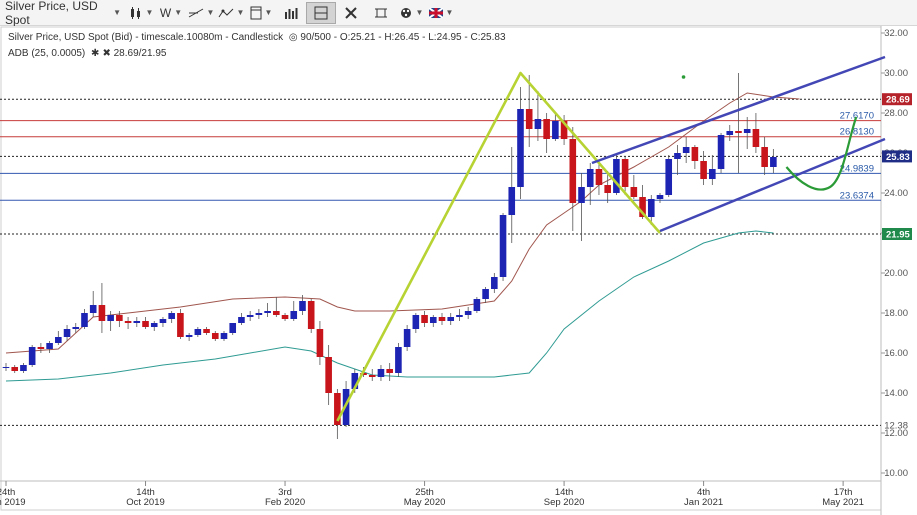 Image resolution: width=917 pixels, height=515 pixels. I want to click on symbol-selector: Silver Price, USD Spot ▼, so click(63, 13).